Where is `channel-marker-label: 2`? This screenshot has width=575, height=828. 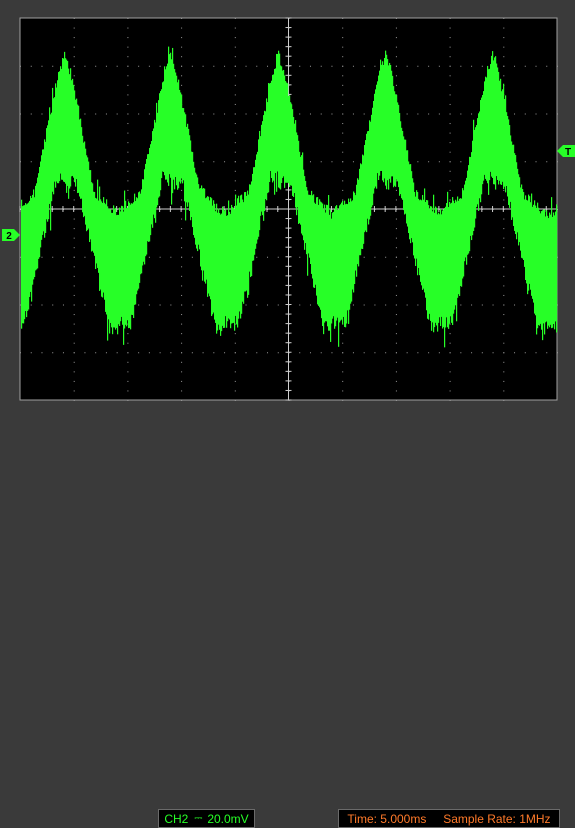 channel-marker-label: 2 is located at coordinates (9, 236).